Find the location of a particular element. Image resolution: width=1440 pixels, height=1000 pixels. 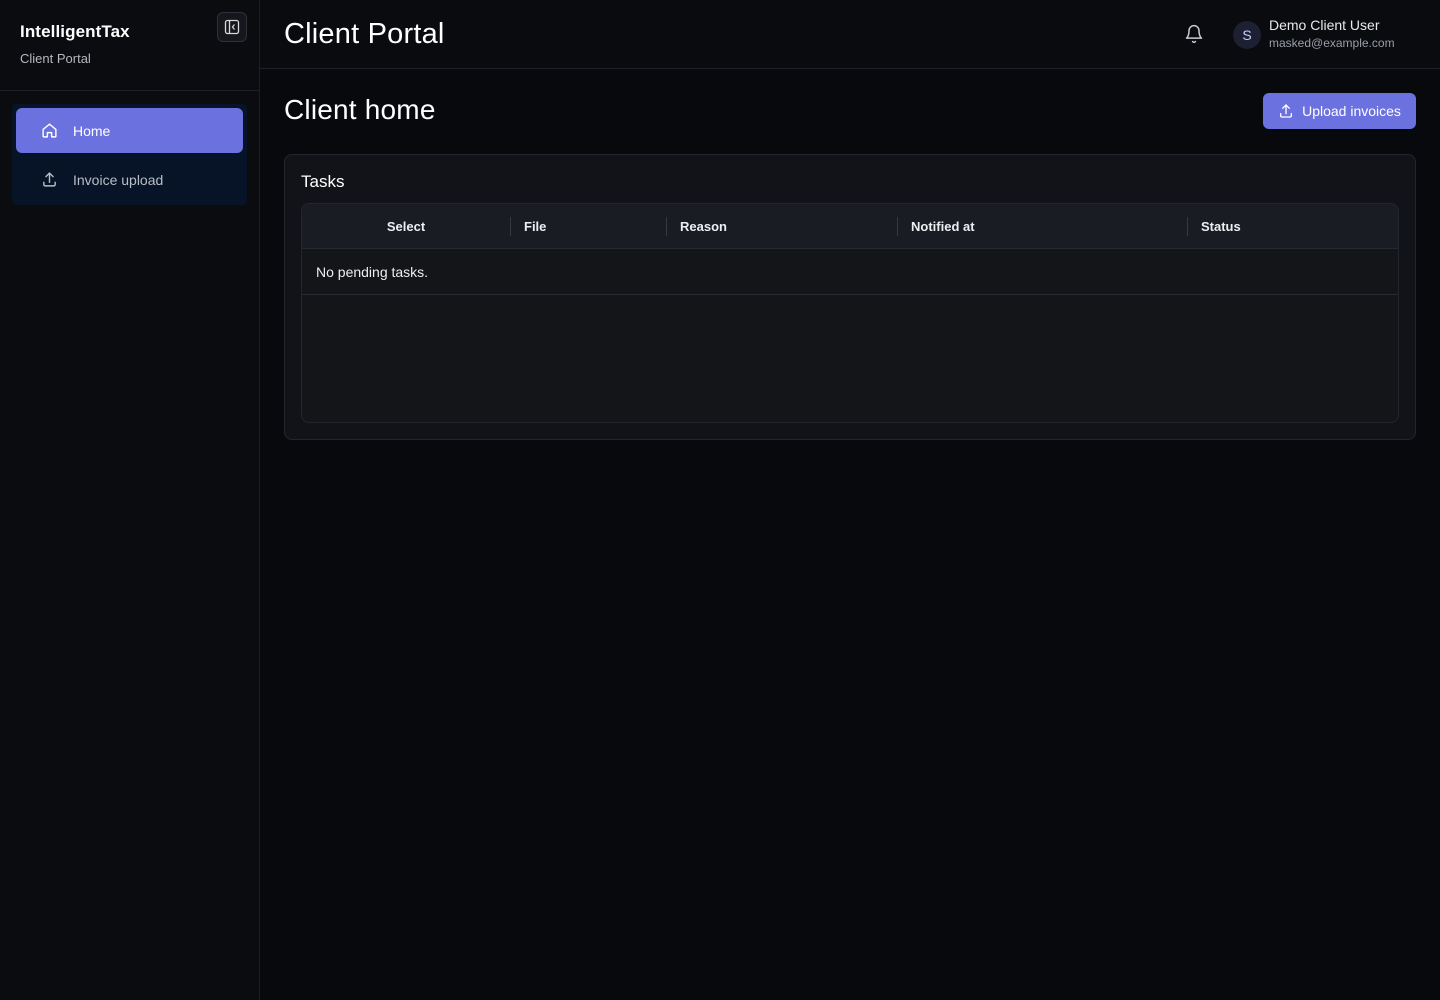

home-icon is located at coordinates (49, 131).